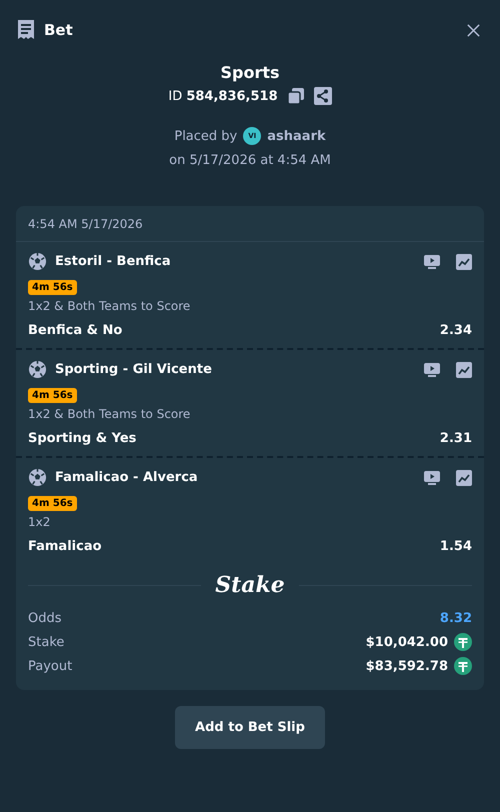  What do you see at coordinates (113, 261) in the screenshot?
I see `match-name: Estoril - Benfica` at bounding box center [113, 261].